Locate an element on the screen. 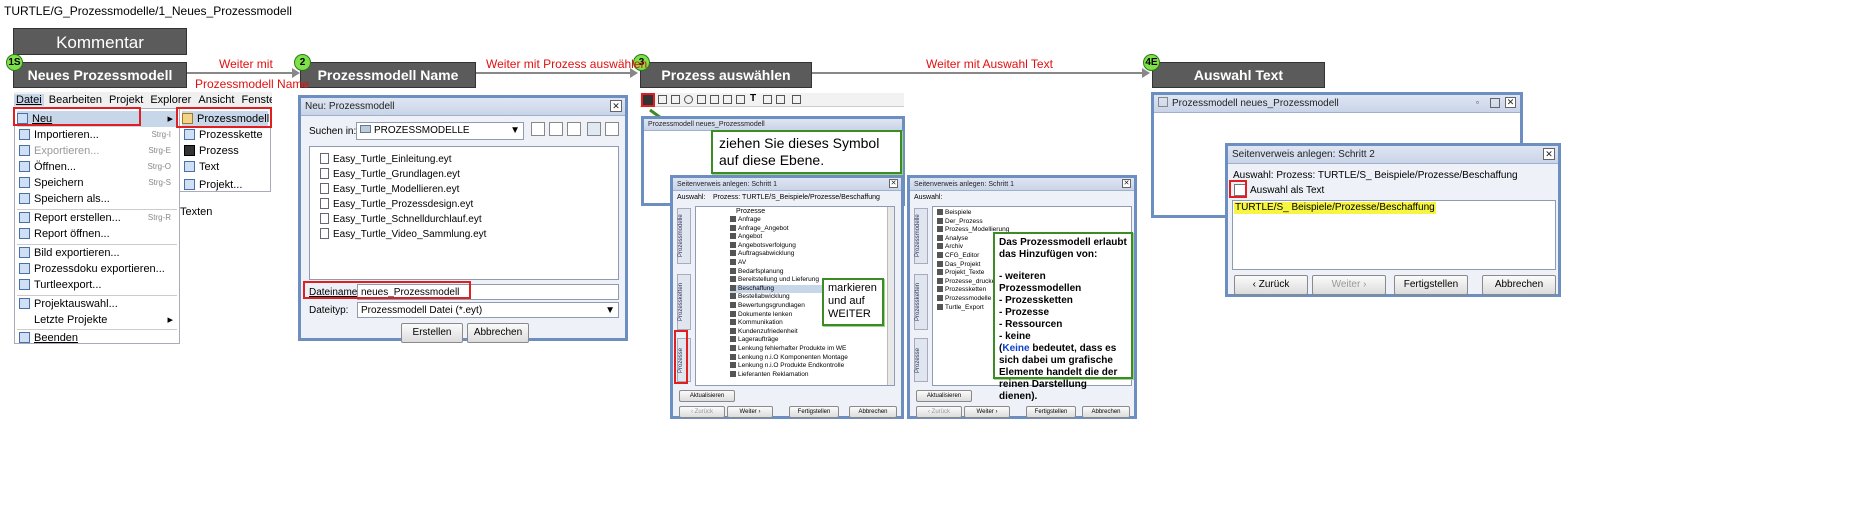 The height and width of the screenshot is (508, 1853). tree-item: Der_Prozess is located at coordinates (973, 222).